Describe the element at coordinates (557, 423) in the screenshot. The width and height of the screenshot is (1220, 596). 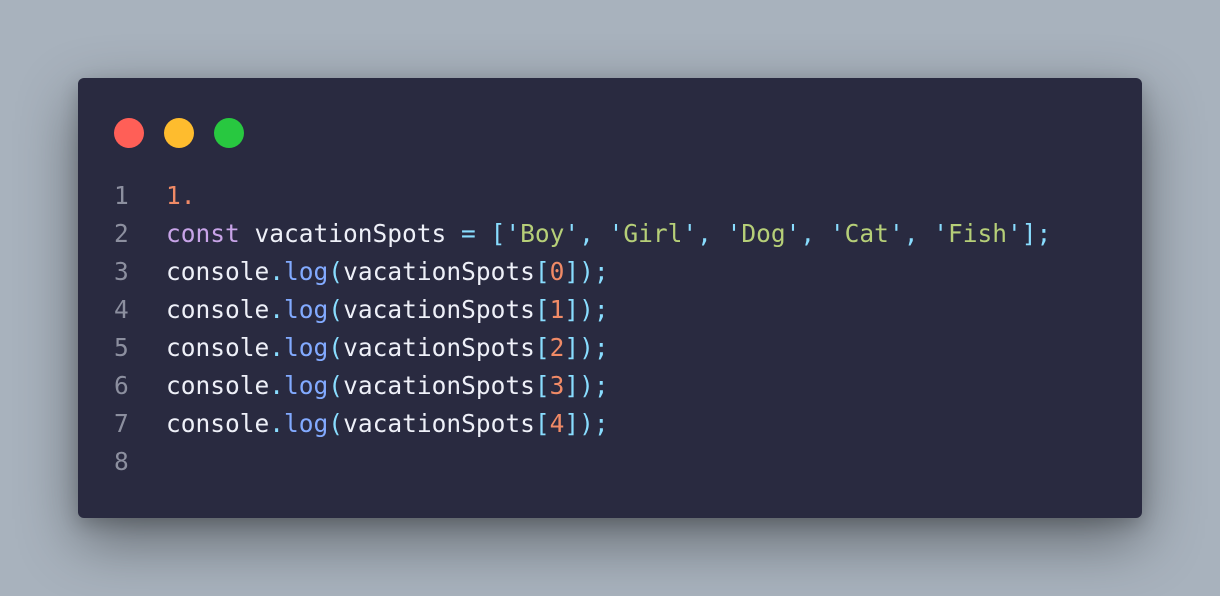
I see `code-token: 4` at that location.